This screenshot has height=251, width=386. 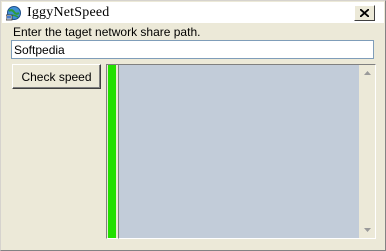 I want to click on close-button, so click(x=364, y=13).